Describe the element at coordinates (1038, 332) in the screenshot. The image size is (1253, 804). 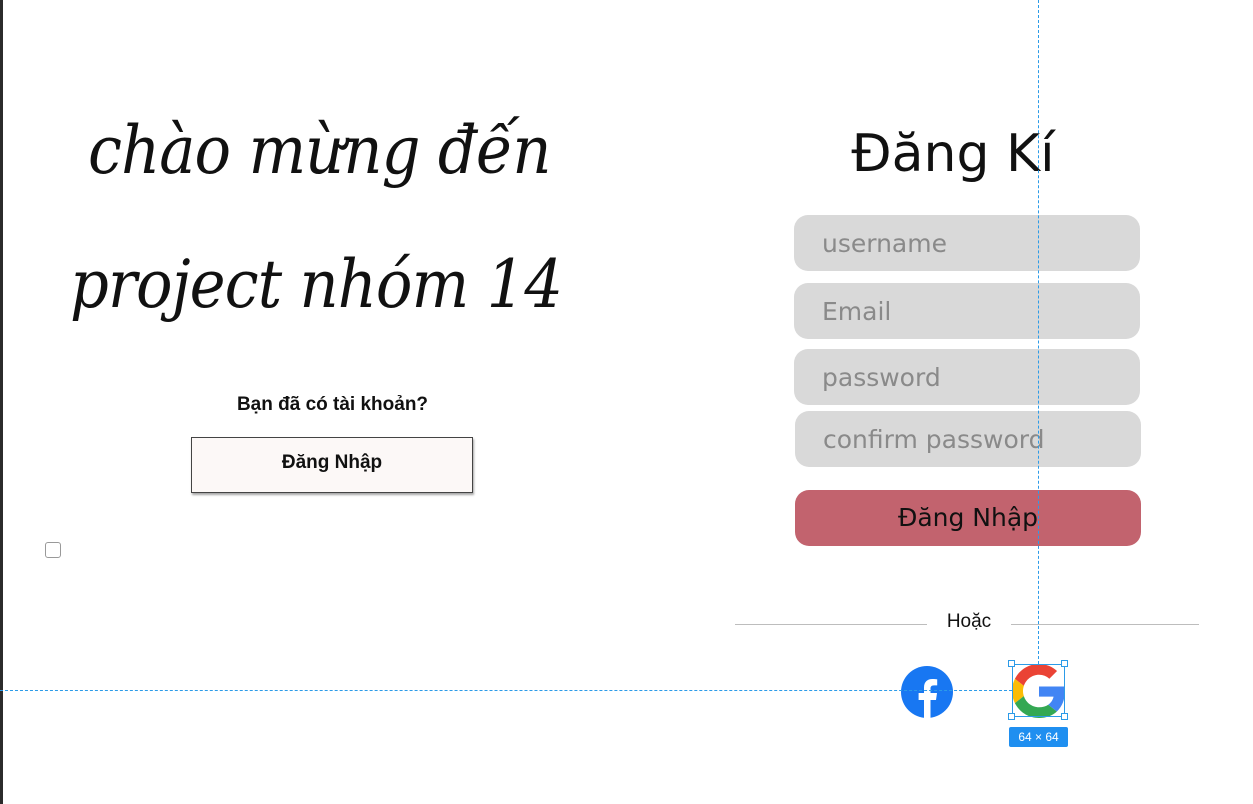
I see `vertical-guide-line` at that location.